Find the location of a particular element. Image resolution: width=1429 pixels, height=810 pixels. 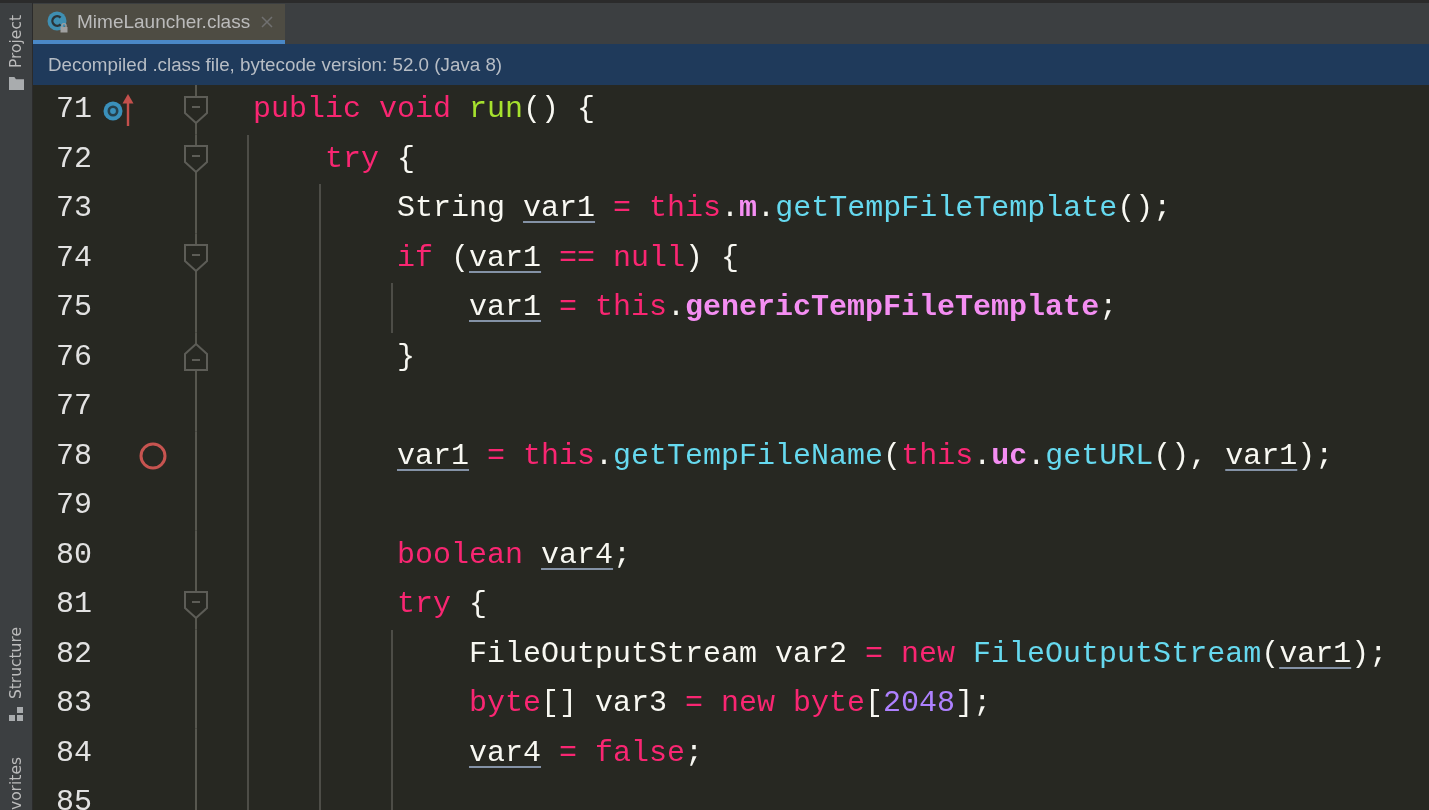

line-number: 81 is located at coordinates (74, 604).